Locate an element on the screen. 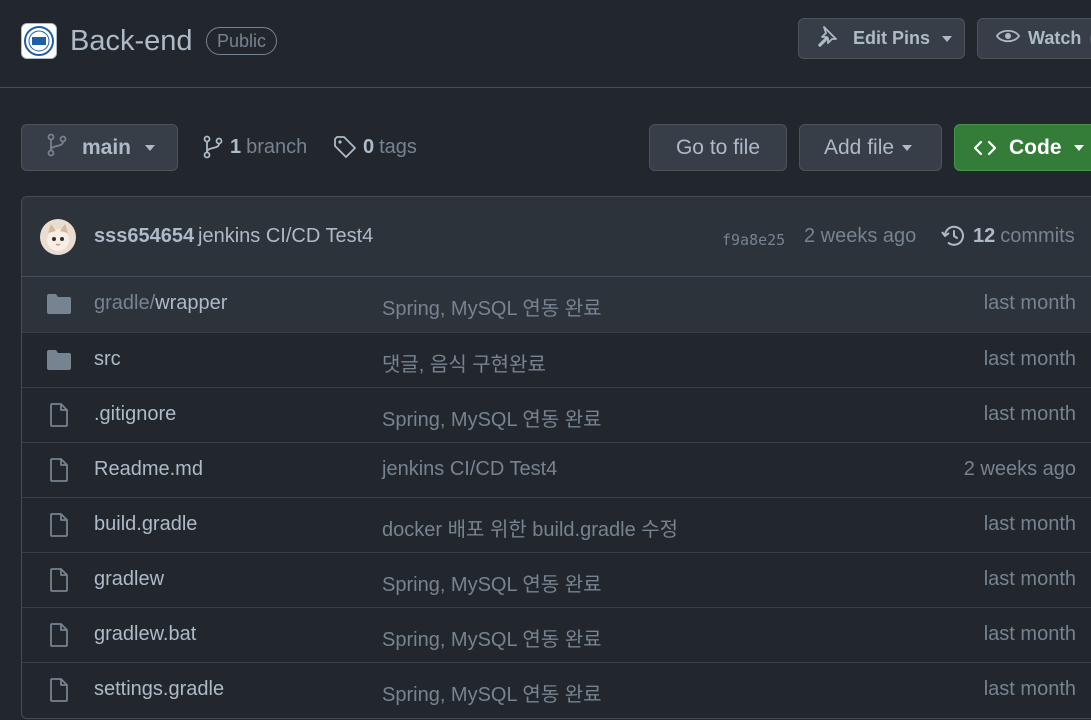 This screenshot has width=1091, height=720. tag-icon is located at coordinates (345, 147).